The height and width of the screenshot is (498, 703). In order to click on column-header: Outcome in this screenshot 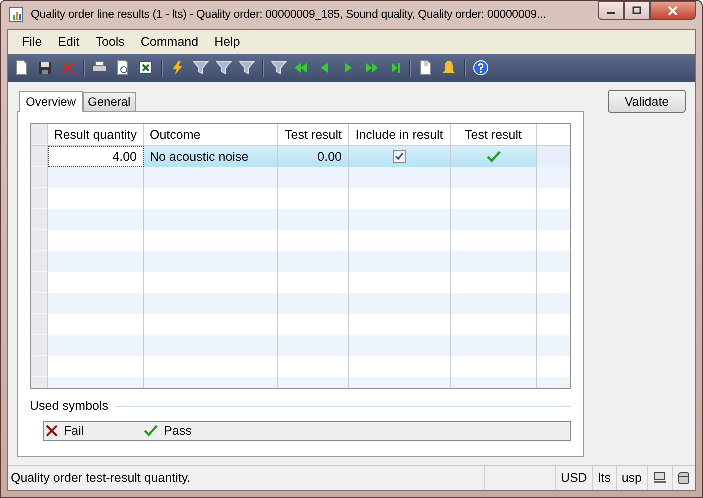, I will do `click(211, 134)`.